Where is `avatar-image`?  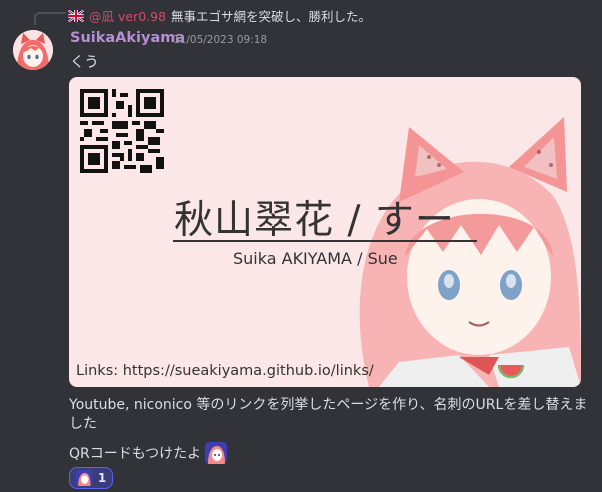 avatar-image is located at coordinates (33, 50).